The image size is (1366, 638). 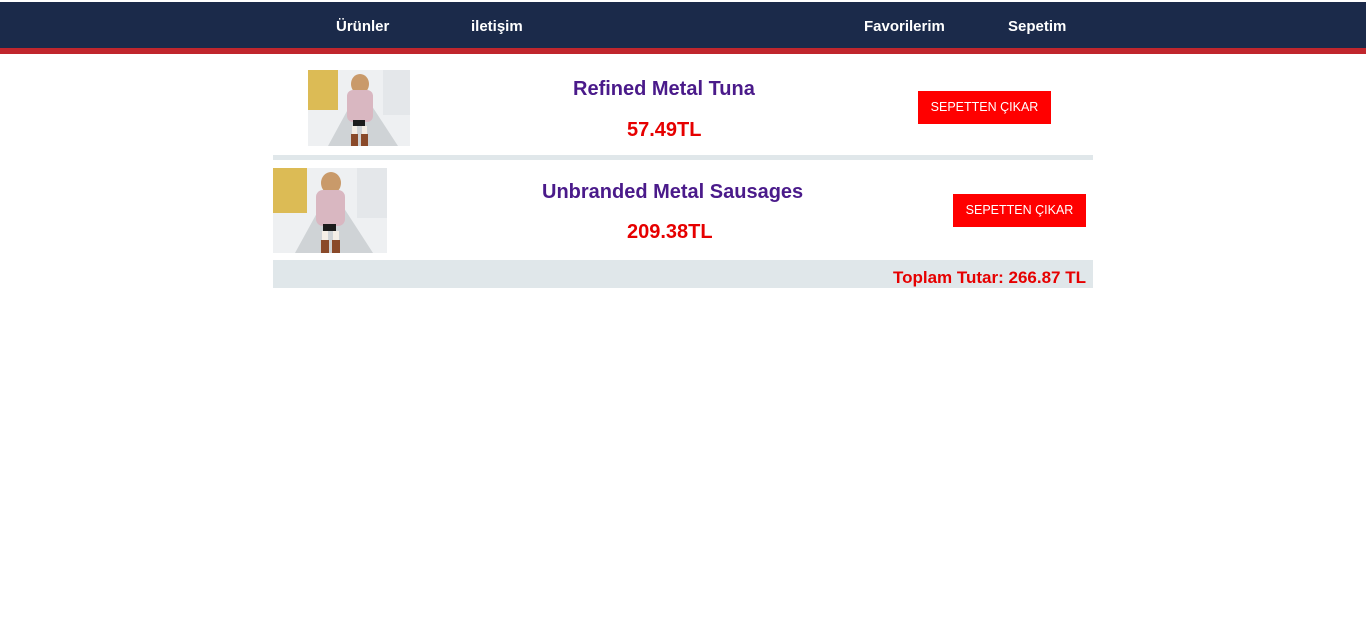 I want to click on top-navigation-bar: Ürünler iletişim Favorilerim Sepetim, so click(x=683, y=25).